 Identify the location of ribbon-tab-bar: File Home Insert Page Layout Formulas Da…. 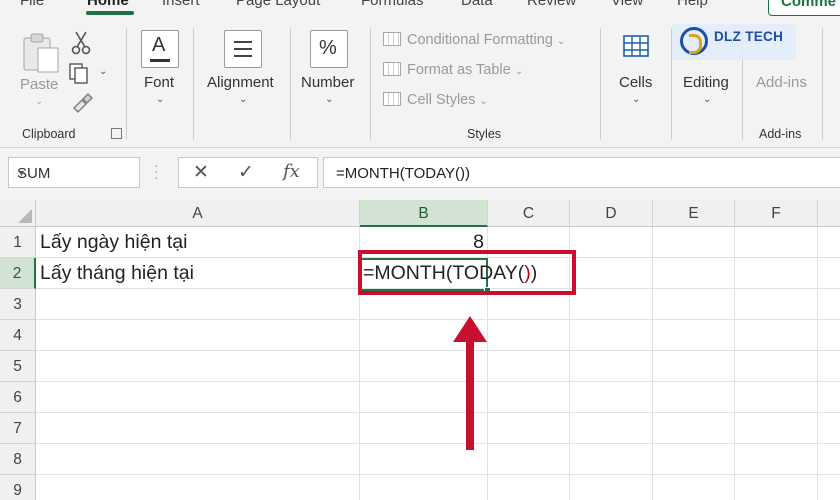
(420, 8).